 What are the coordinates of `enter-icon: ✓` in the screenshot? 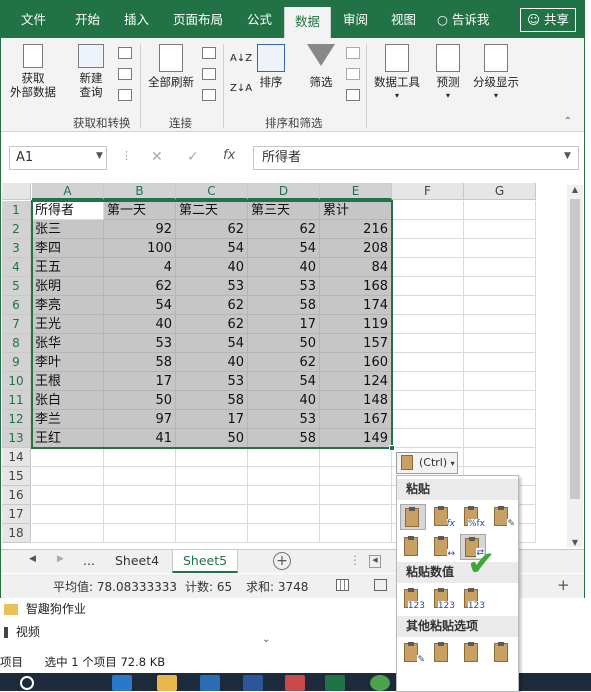 It's located at (193, 157).